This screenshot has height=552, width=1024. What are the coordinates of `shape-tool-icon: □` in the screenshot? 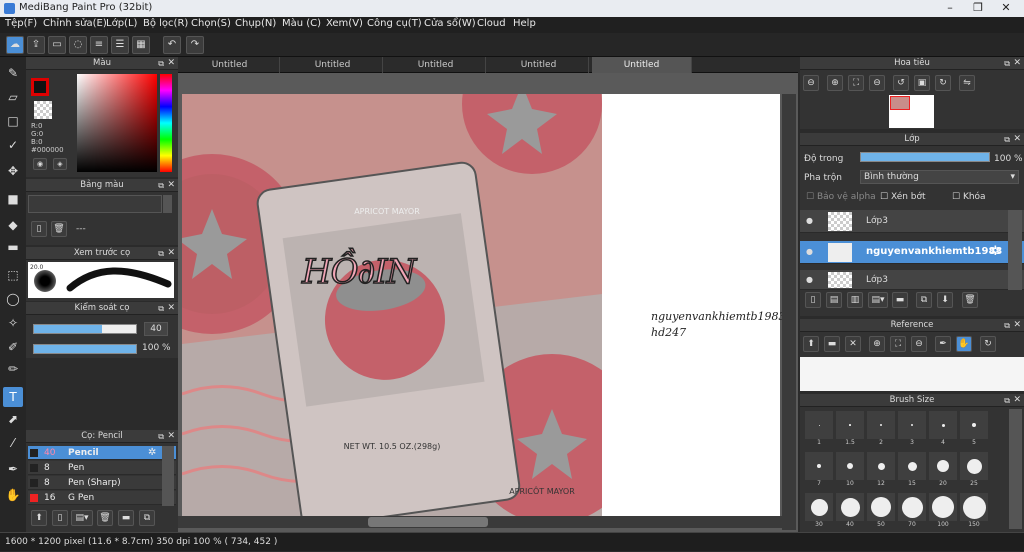 It's located at (13, 121).